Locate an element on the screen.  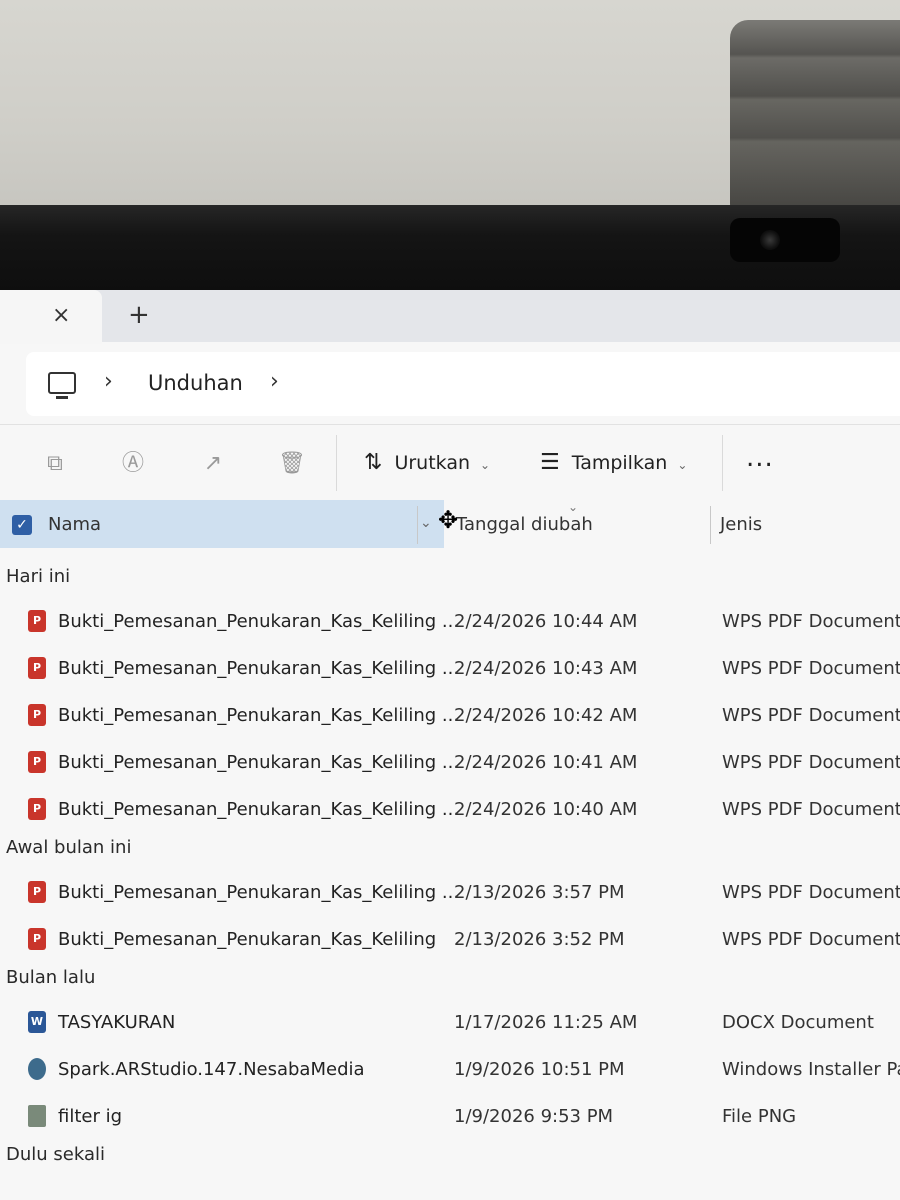
breadcrumb-item-downloads: Unduhan is located at coordinates (195, 383).